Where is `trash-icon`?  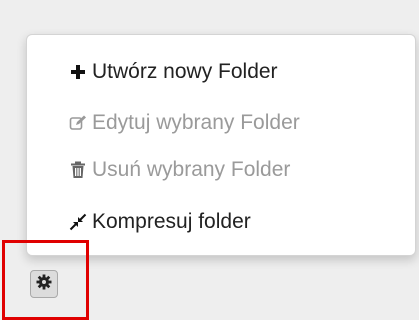 trash-icon is located at coordinates (78, 170).